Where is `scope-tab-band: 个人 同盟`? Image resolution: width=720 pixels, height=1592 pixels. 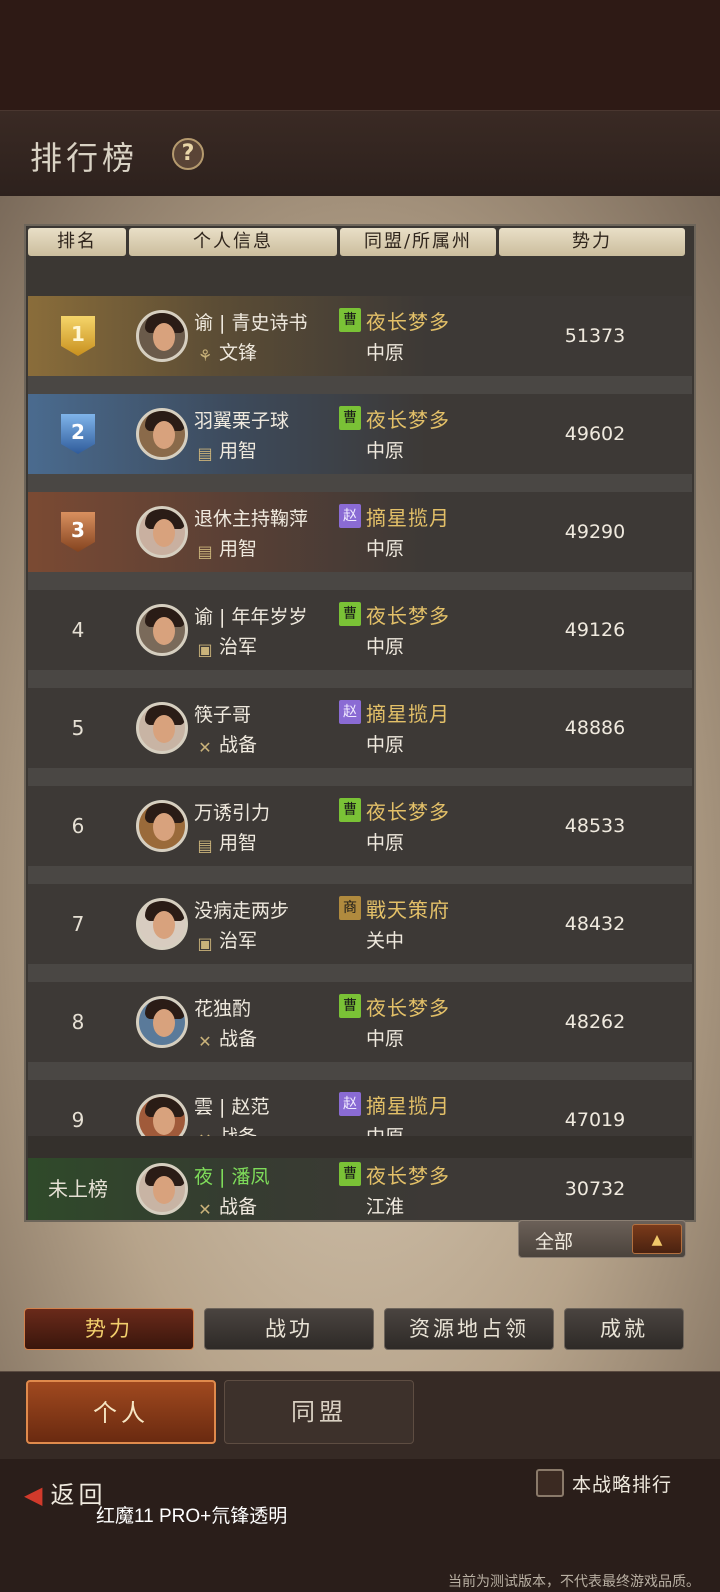 scope-tab-band: 个人 同盟 is located at coordinates (360, 1415).